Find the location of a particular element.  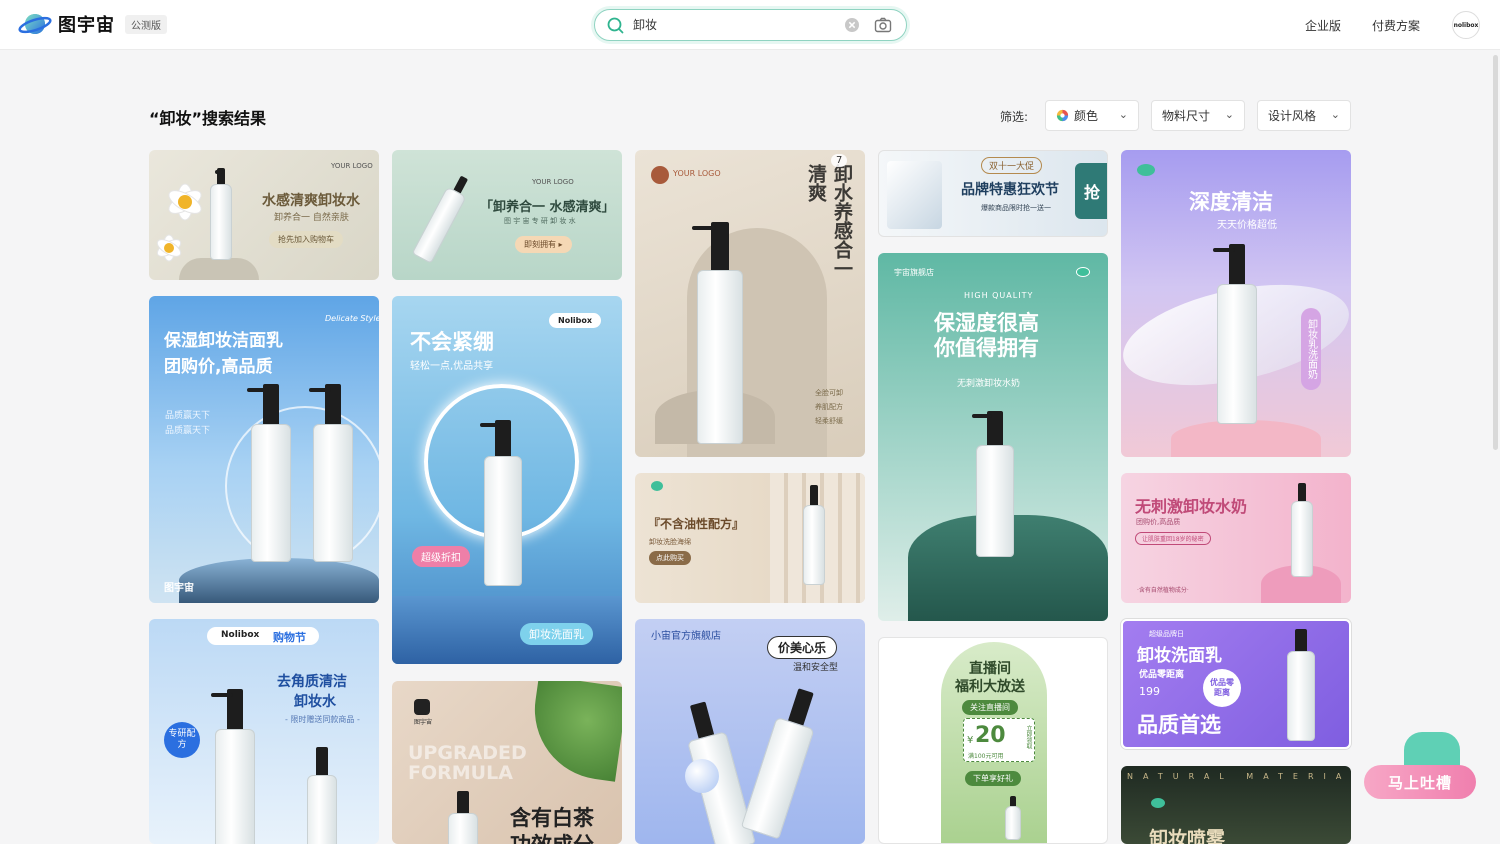

card-tag: 双十一大促 is located at coordinates (1012, 165).